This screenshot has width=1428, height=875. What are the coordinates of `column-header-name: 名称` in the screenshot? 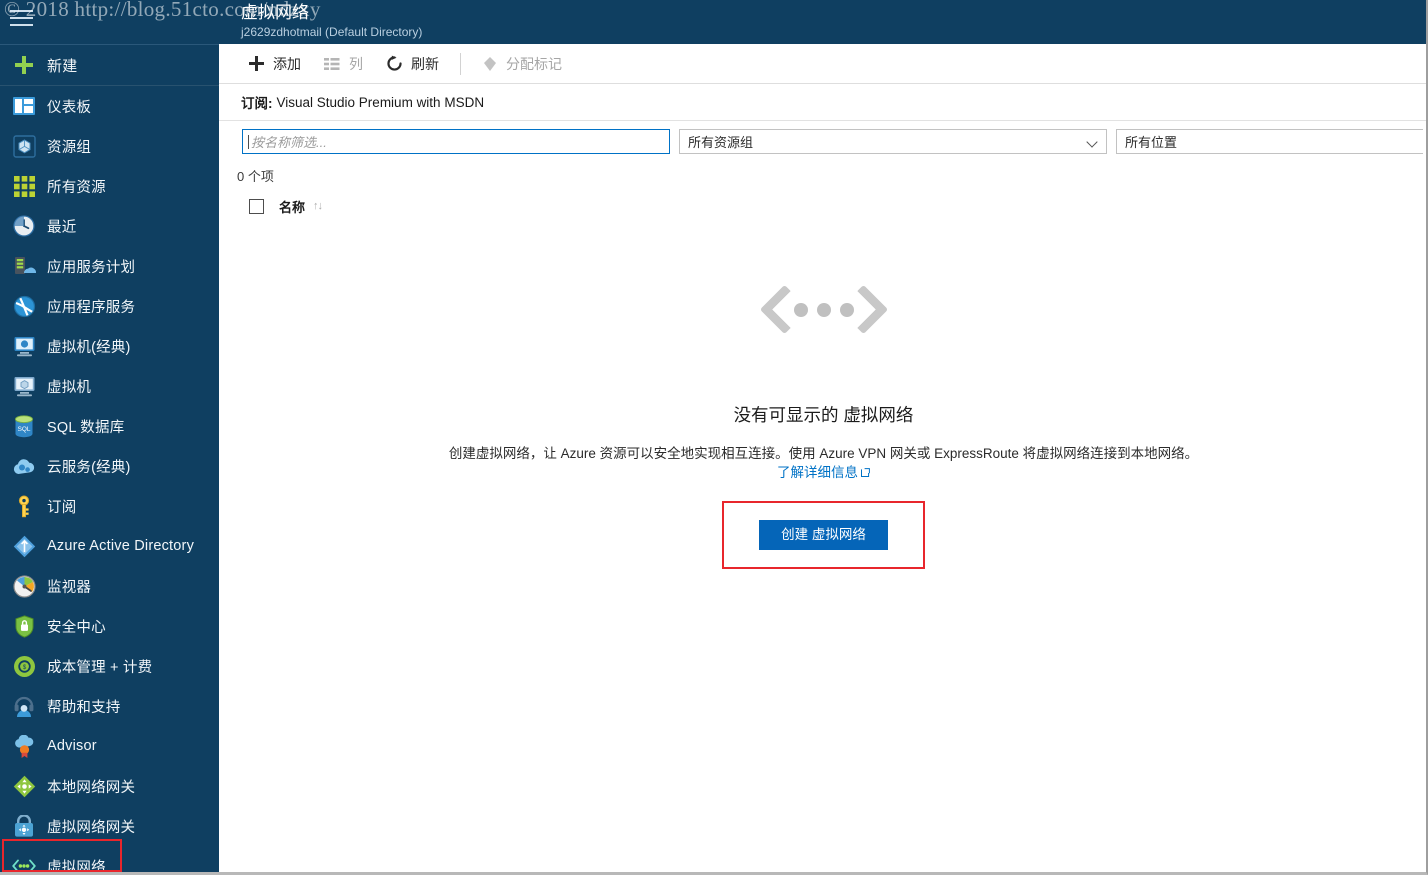 It's located at (292, 207).